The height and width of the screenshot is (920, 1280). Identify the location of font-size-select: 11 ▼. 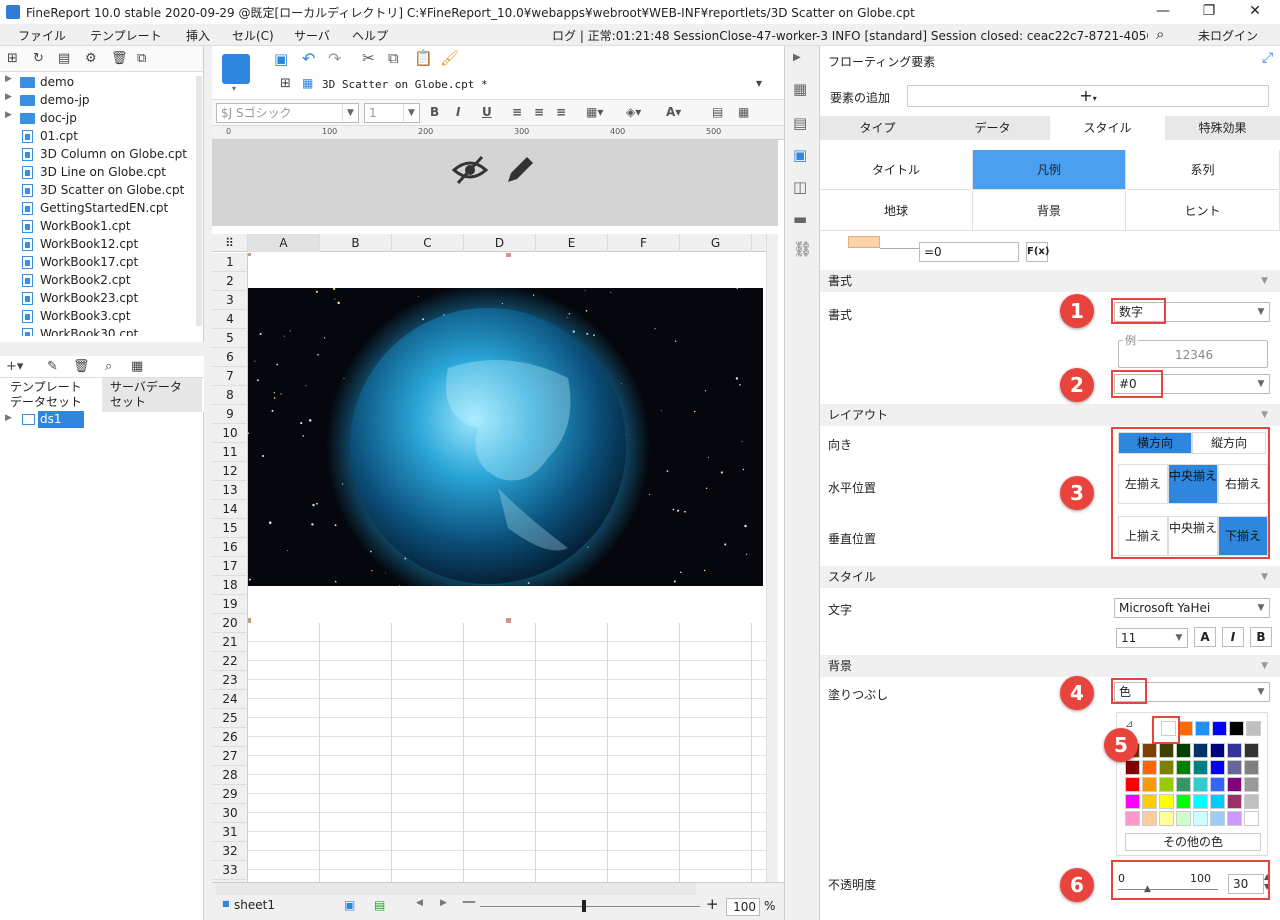
(1152, 638).